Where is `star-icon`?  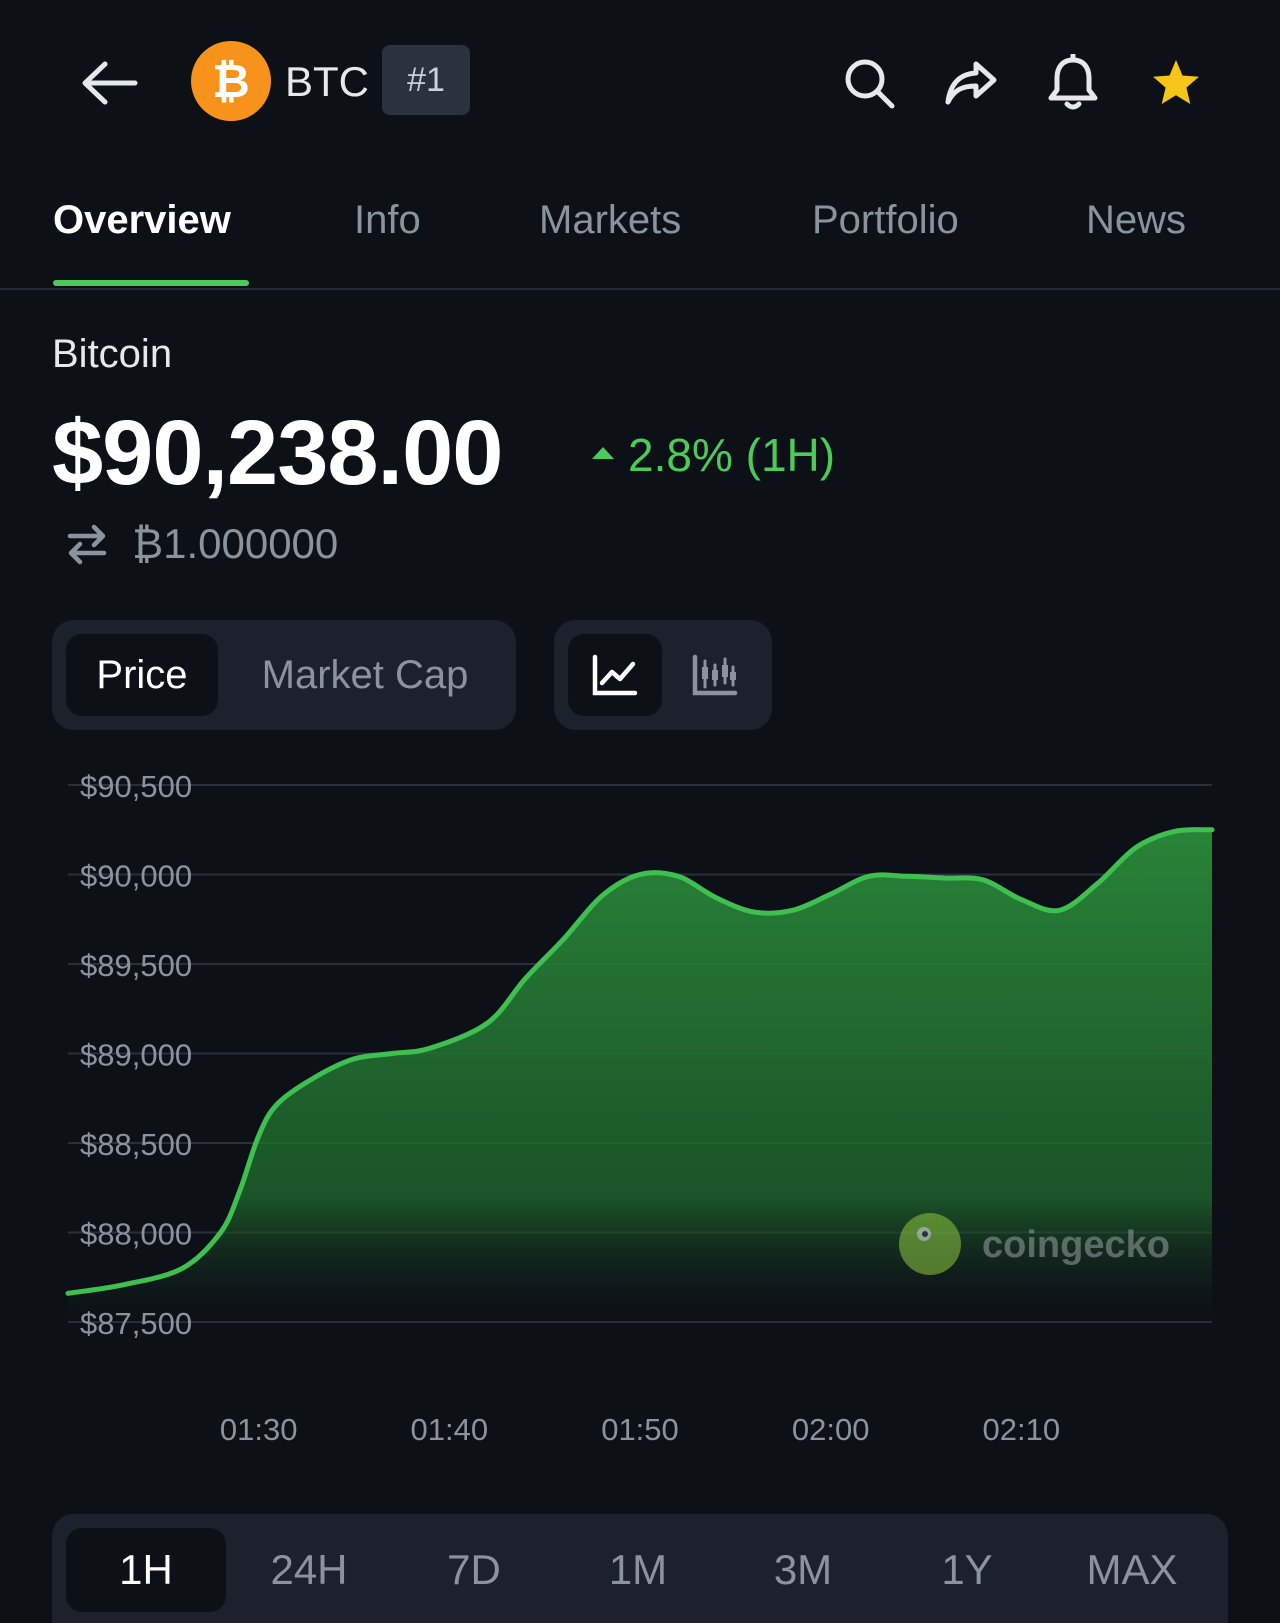 star-icon is located at coordinates (1176, 82).